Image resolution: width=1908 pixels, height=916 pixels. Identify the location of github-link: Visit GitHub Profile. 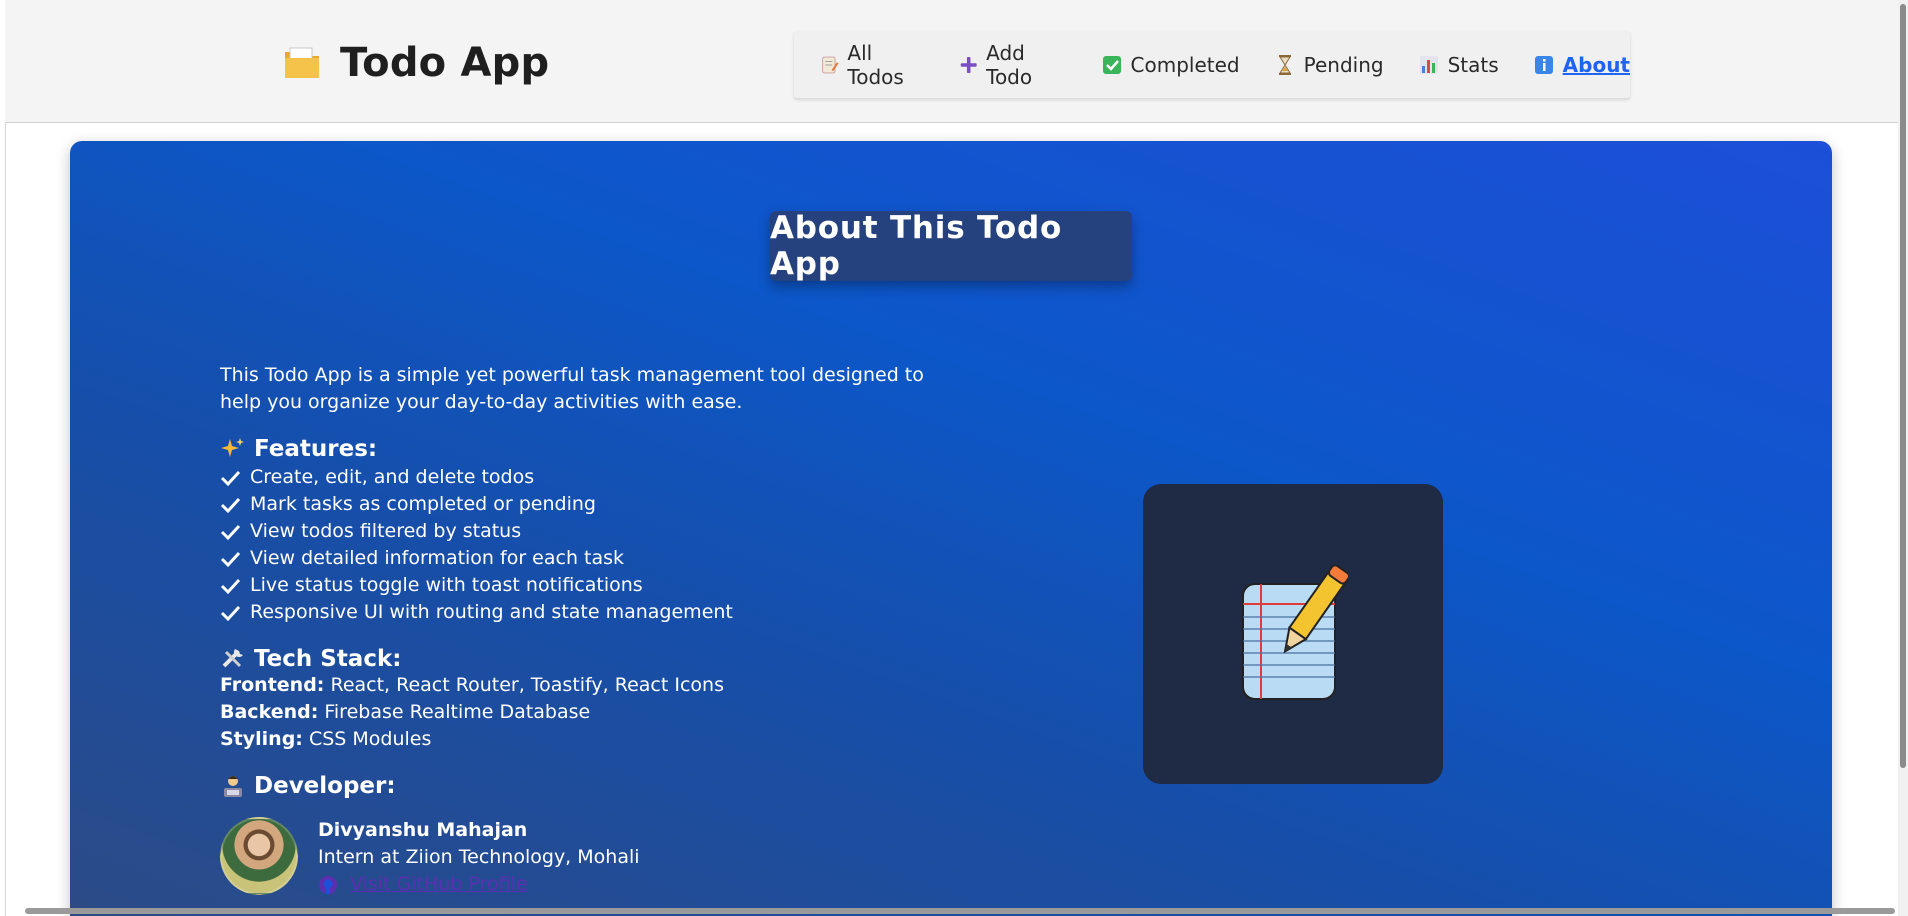
(479, 884).